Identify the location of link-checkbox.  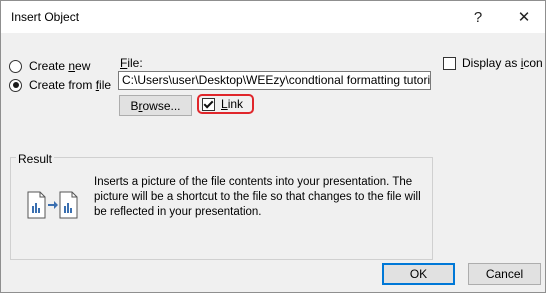
(208, 104).